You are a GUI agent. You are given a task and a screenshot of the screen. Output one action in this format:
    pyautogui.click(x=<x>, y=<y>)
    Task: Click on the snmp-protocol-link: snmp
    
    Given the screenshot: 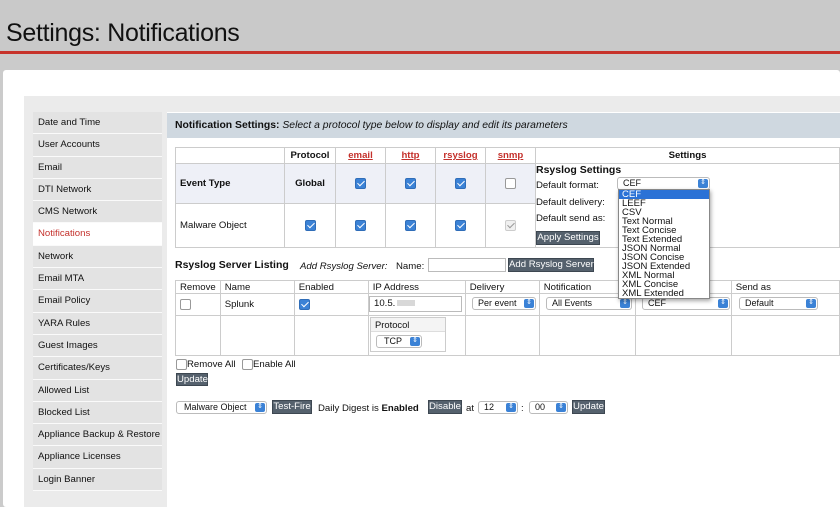 What is the action you would take?
    pyautogui.click(x=511, y=155)
    